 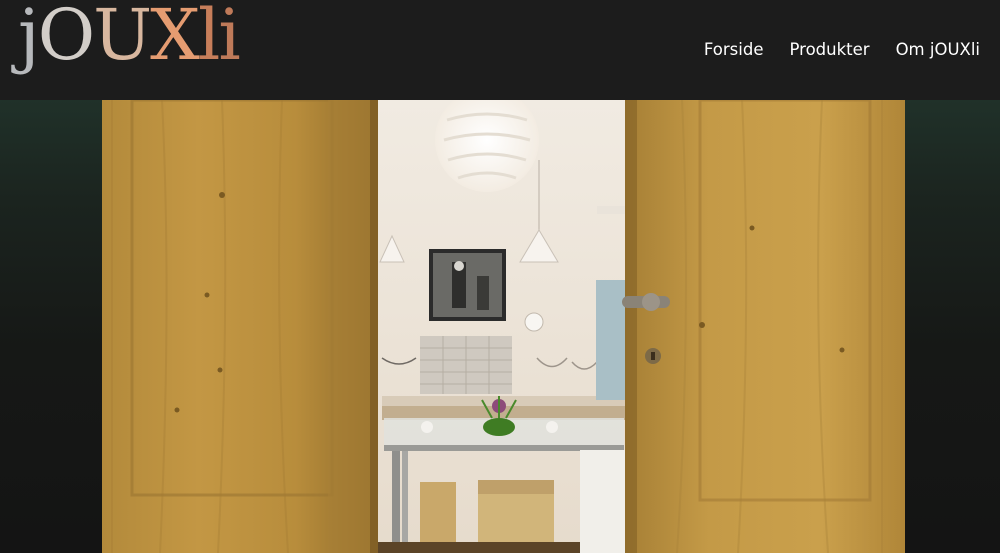 What do you see at coordinates (208, 38) in the screenshot?
I see `logo-letter: l` at bounding box center [208, 38].